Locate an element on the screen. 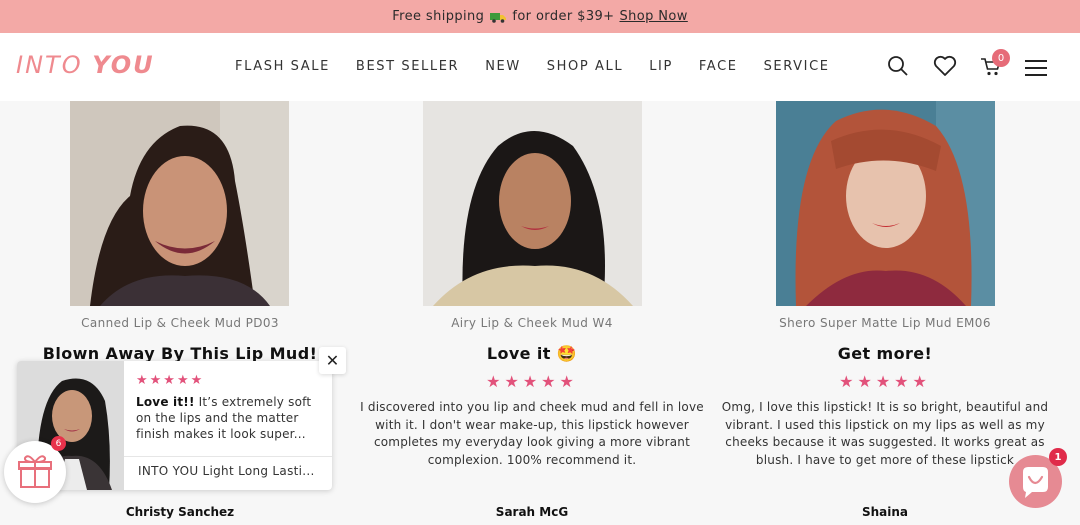 This screenshot has width=1080, height=525. review-title-3: Get more! is located at coordinates (885, 353).